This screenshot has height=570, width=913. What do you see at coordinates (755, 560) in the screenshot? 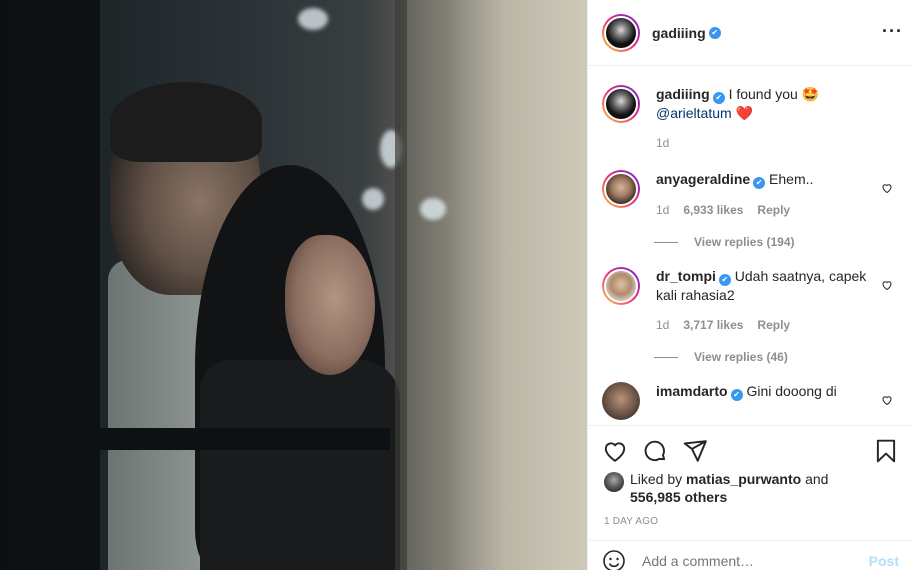
I see `comment-input` at bounding box center [755, 560].